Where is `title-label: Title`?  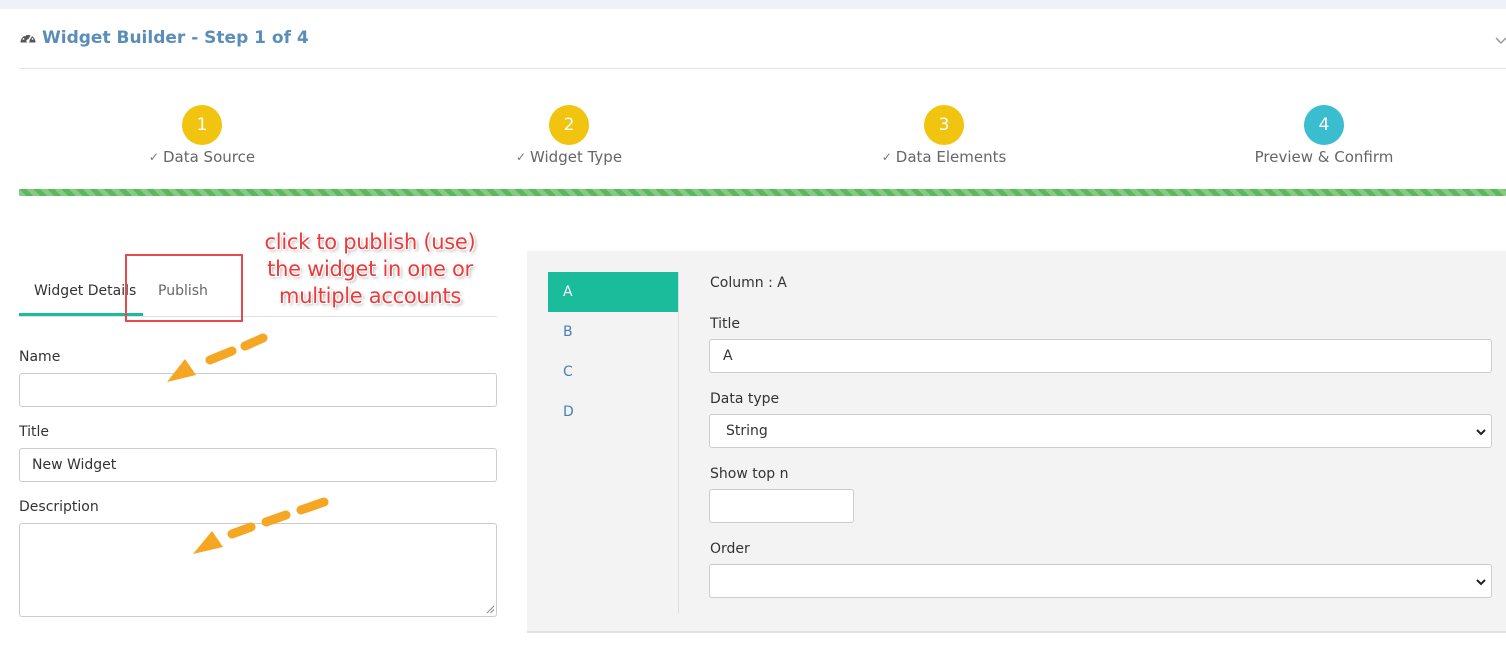
title-label: Title is located at coordinates (34, 432).